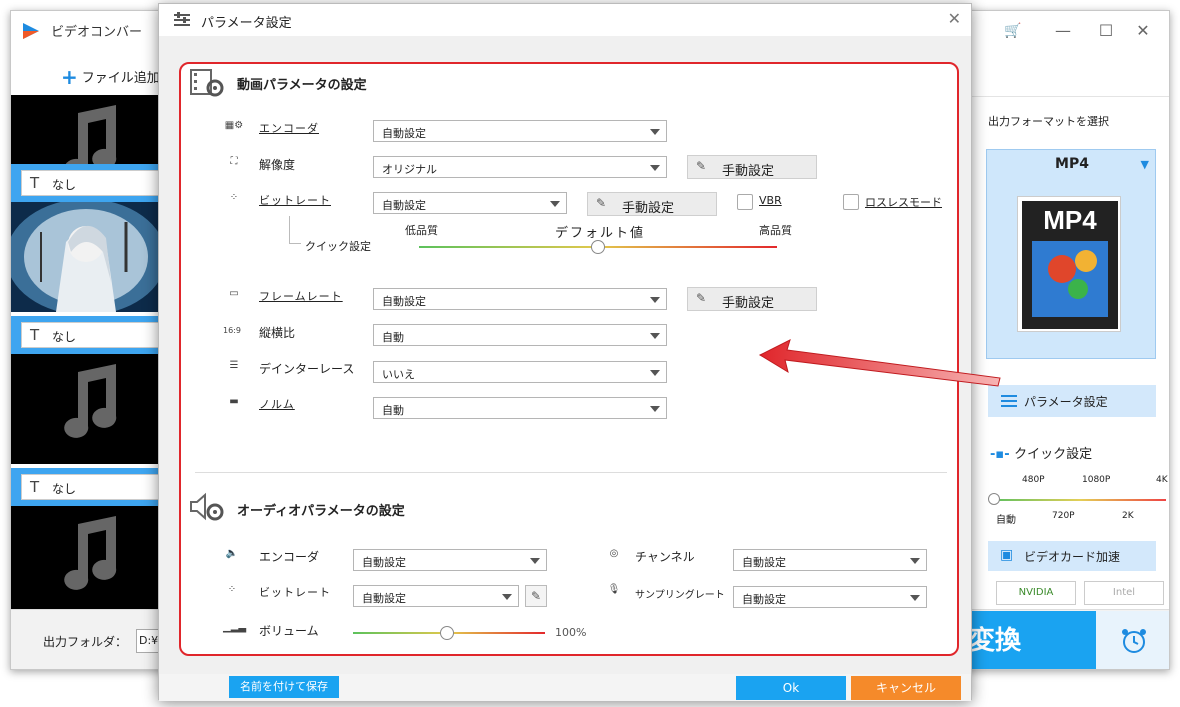  Describe the element at coordinates (1132, 640) in the screenshot. I see `schedule-button` at that location.